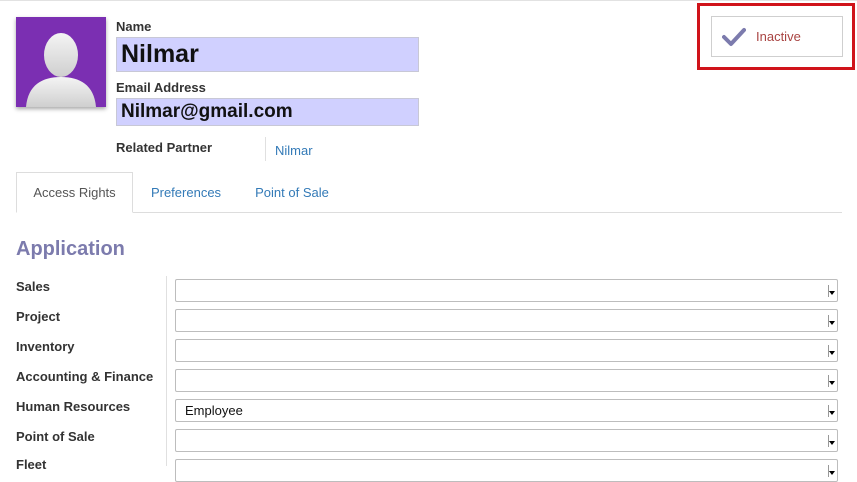 This screenshot has height=482, width=857. What do you see at coordinates (61, 70) in the screenshot?
I see `user-placeholder-icon` at bounding box center [61, 70].